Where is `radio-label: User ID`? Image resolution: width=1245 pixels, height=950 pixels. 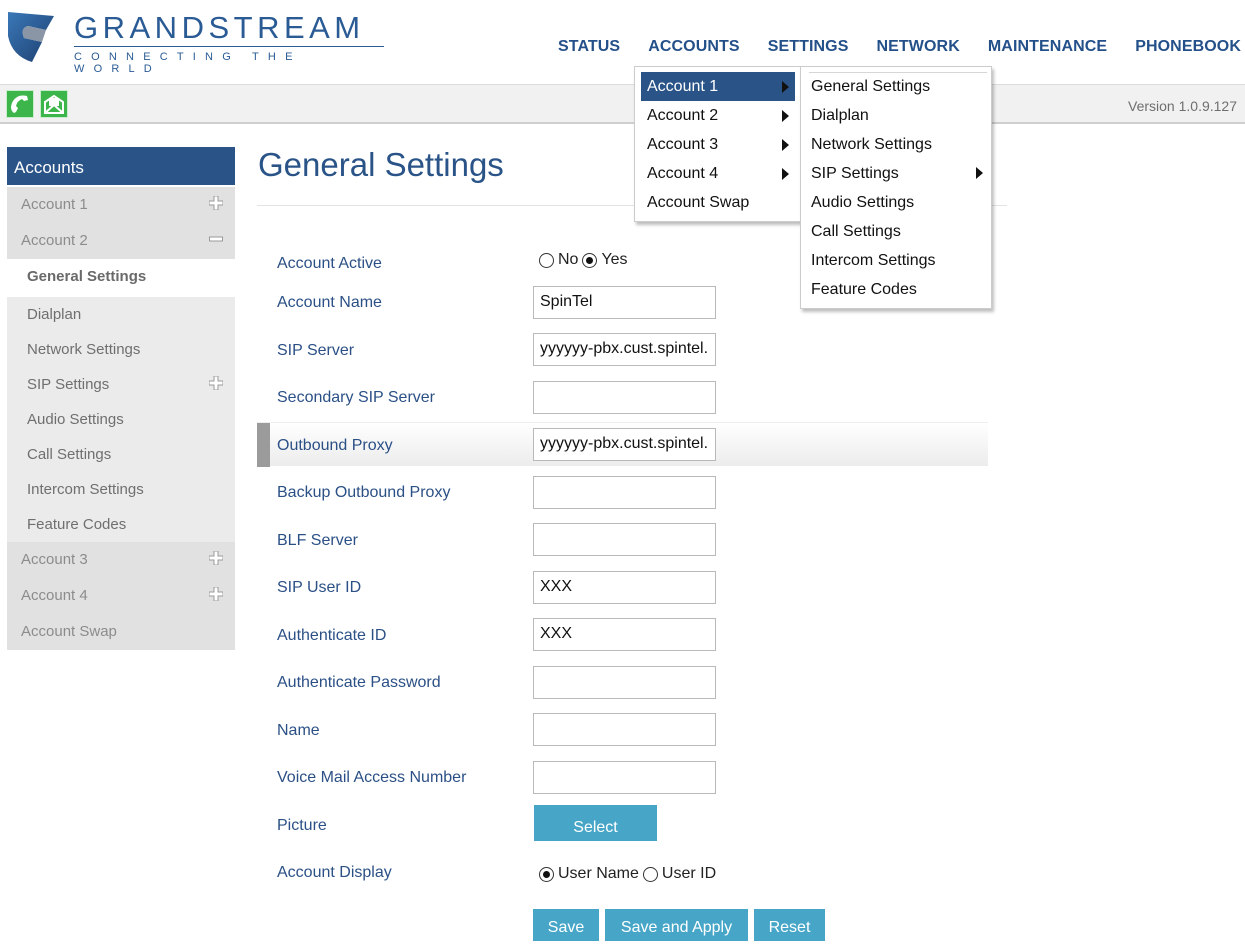 radio-label: User ID is located at coordinates (689, 873).